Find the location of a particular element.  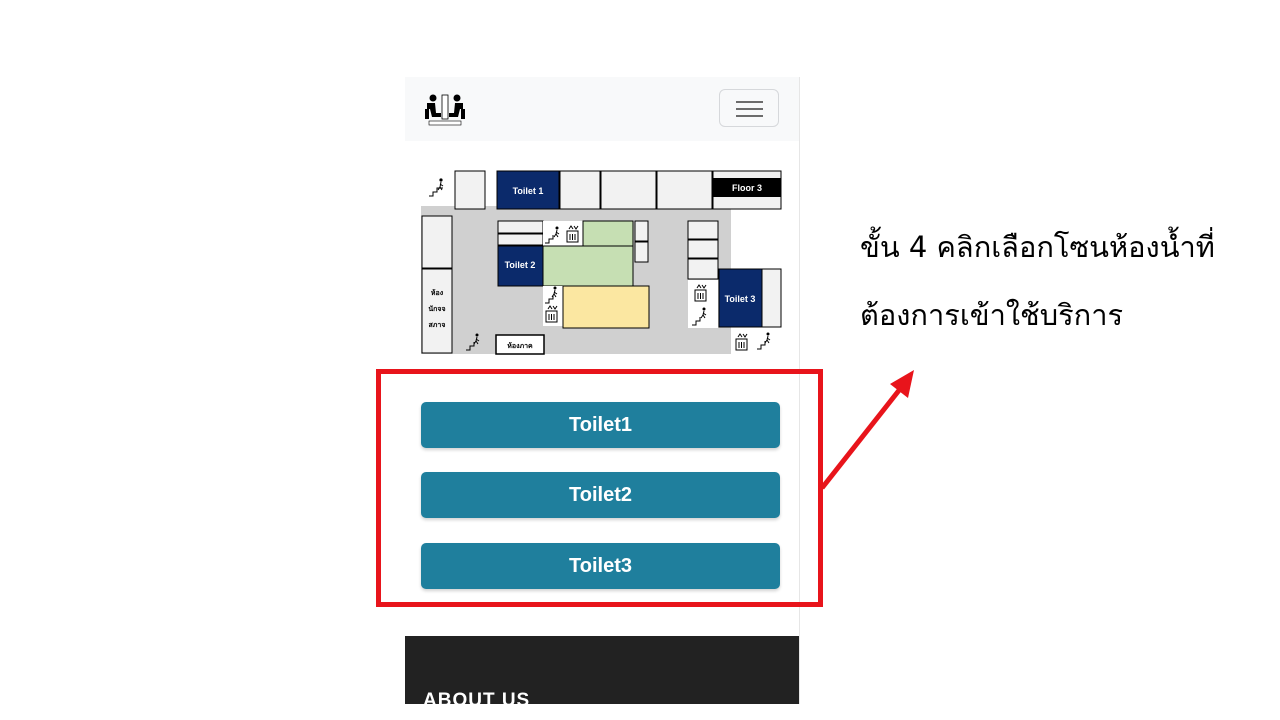

map-floor-3-label: Floor 3 is located at coordinates (747, 188).